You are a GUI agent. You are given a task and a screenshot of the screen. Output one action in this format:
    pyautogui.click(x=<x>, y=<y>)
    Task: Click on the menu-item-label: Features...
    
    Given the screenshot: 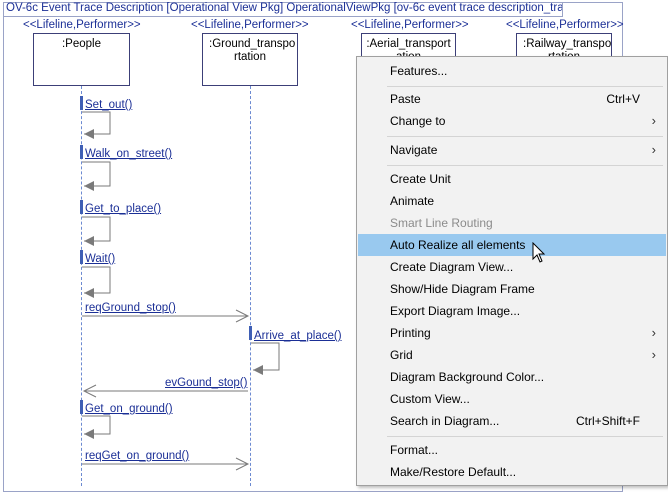 What is the action you would take?
    pyautogui.click(x=419, y=71)
    